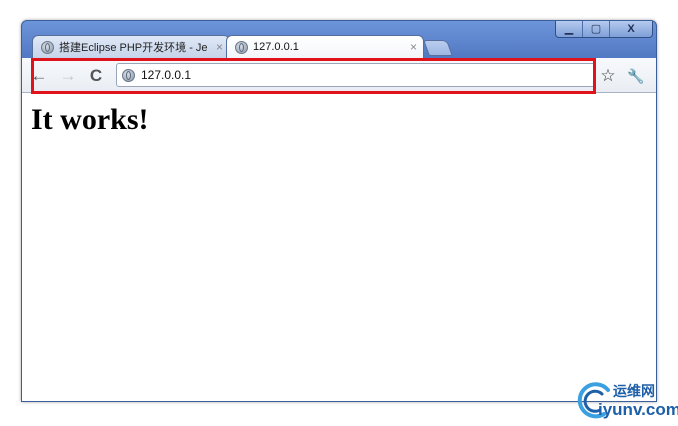 The image size is (678, 426). I want to click on reload-button: C, so click(96, 76).